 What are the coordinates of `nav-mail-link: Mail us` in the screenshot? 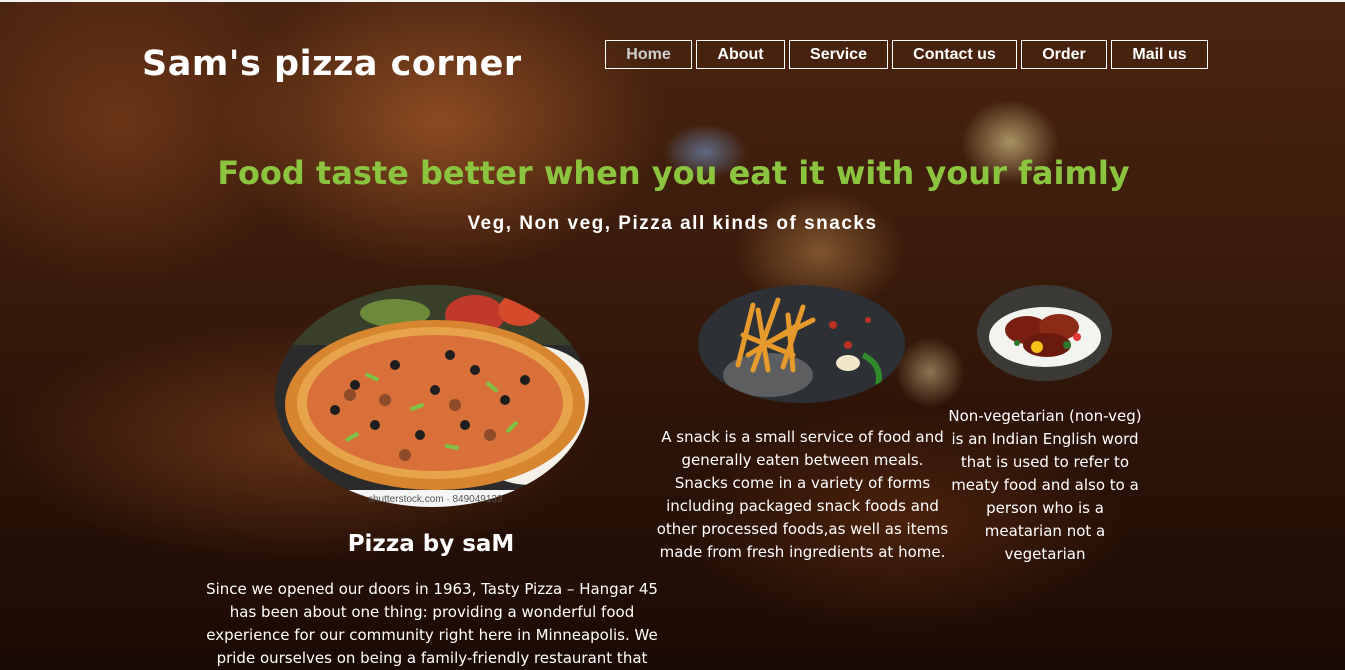 It's located at (1159, 54).